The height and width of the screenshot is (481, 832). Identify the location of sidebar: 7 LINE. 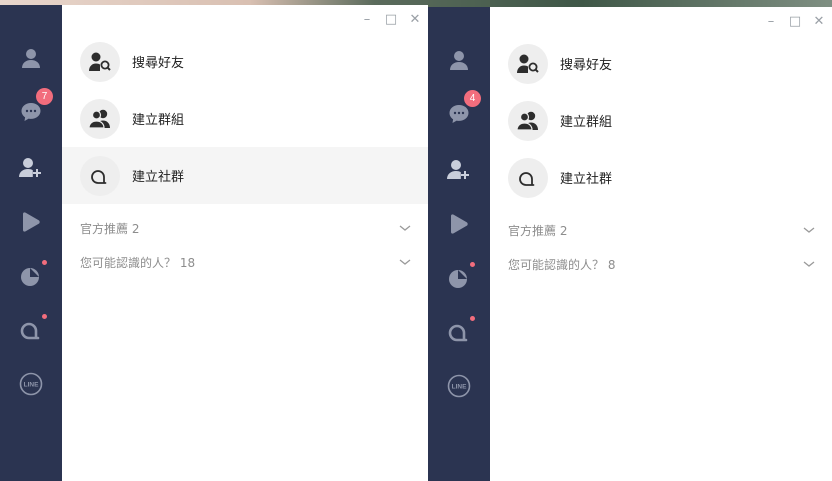
(31, 243).